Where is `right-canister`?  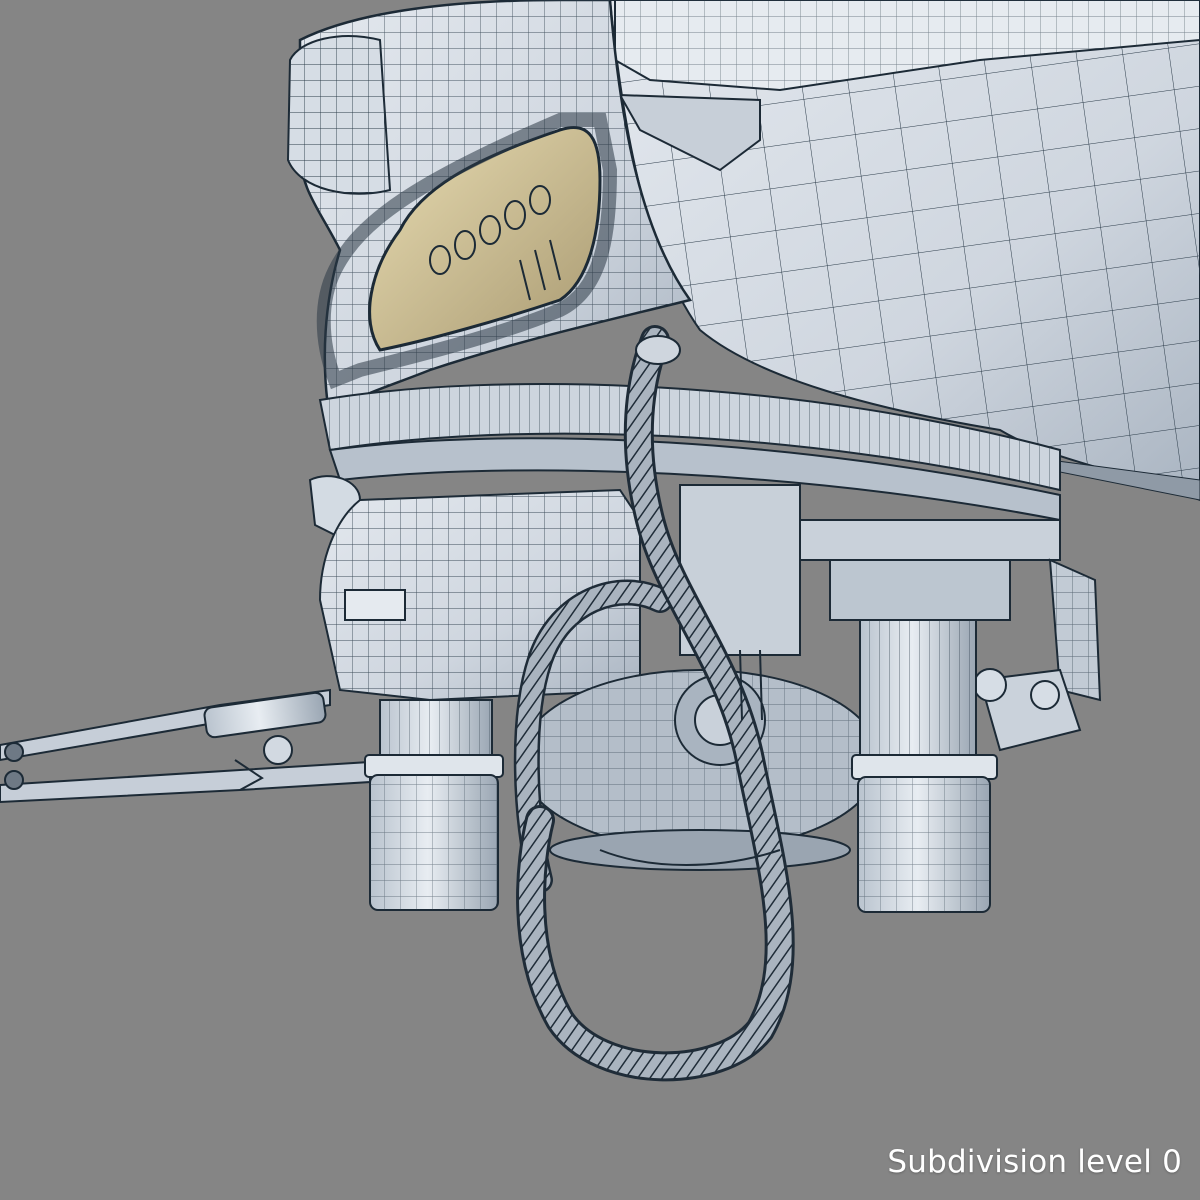
right-canister is located at coordinates (924, 766).